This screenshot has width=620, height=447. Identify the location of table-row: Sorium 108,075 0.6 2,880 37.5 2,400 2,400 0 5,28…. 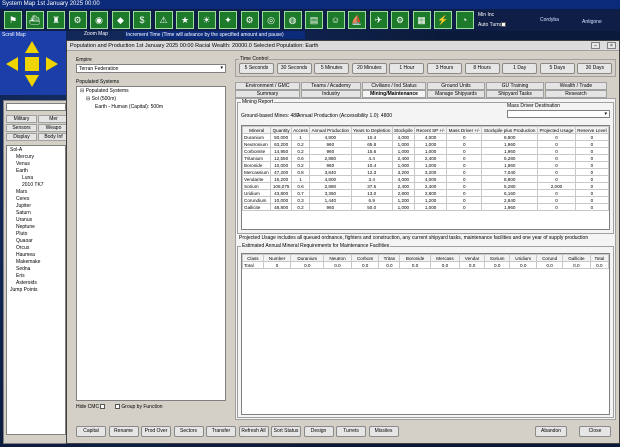
(425, 186).